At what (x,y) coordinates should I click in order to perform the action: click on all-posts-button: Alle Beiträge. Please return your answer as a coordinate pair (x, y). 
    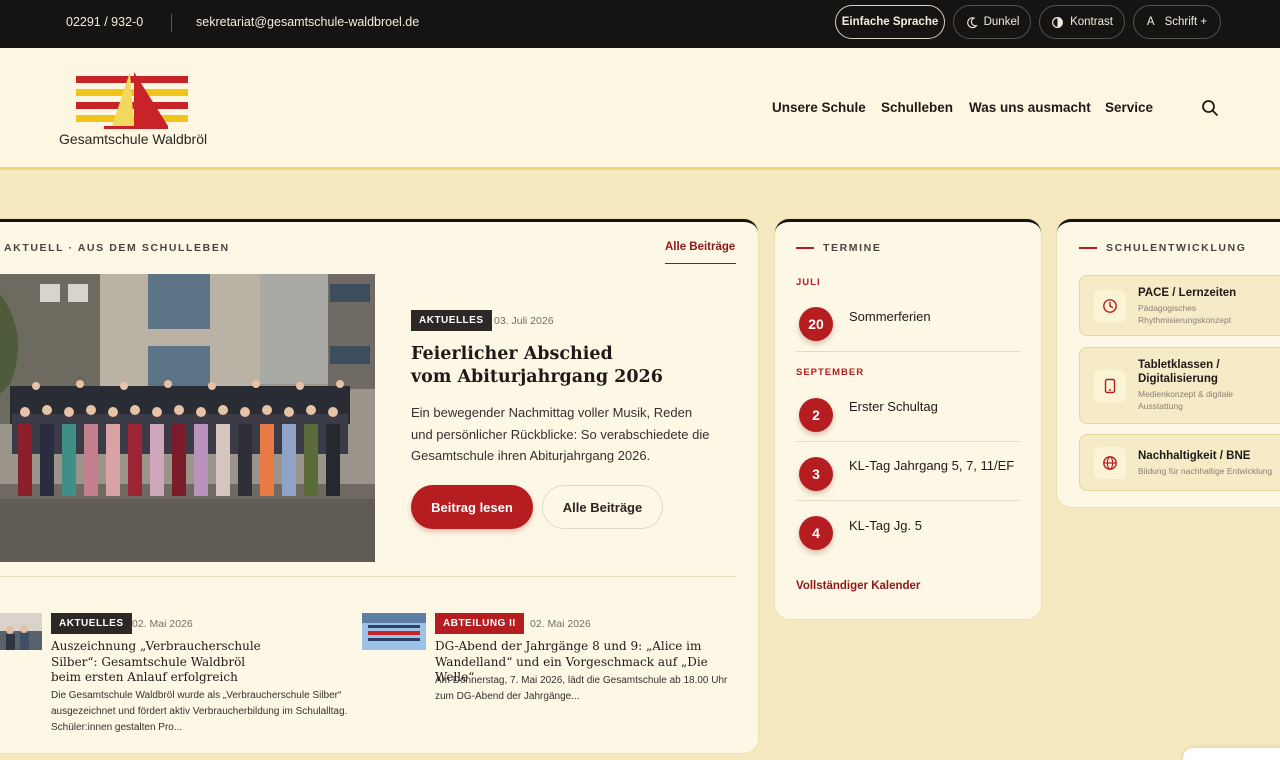
    Looking at the image, I should click on (602, 507).